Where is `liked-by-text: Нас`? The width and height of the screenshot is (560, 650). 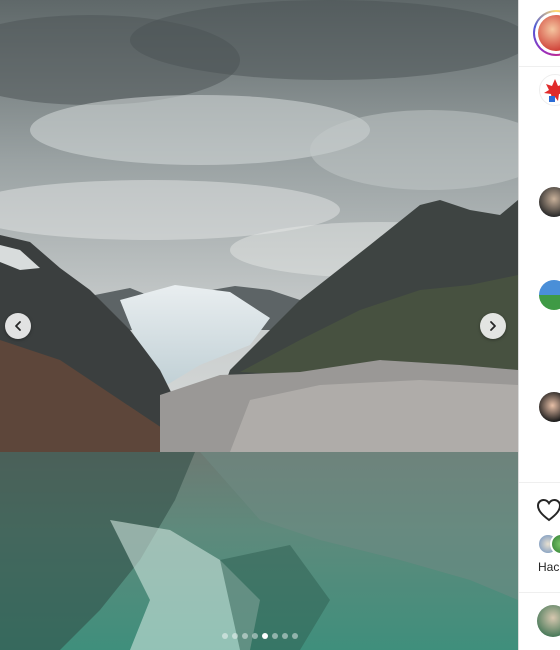 liked-by-text: Нас is located at coordinates (548, 567).